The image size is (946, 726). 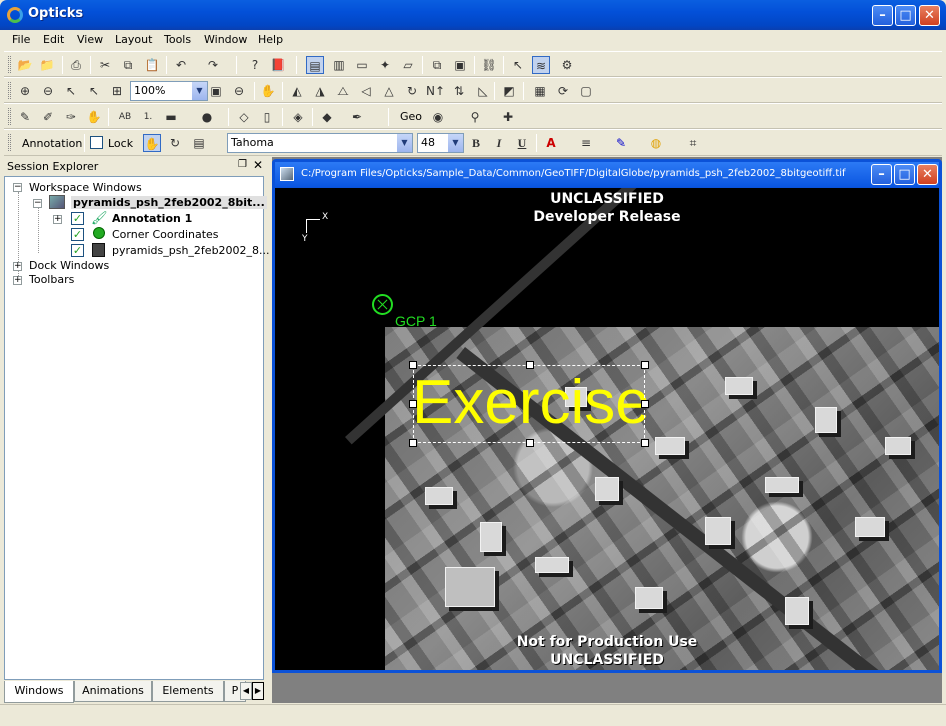 I want to click on tab-windows: Windows, so click(x=39, y=692).